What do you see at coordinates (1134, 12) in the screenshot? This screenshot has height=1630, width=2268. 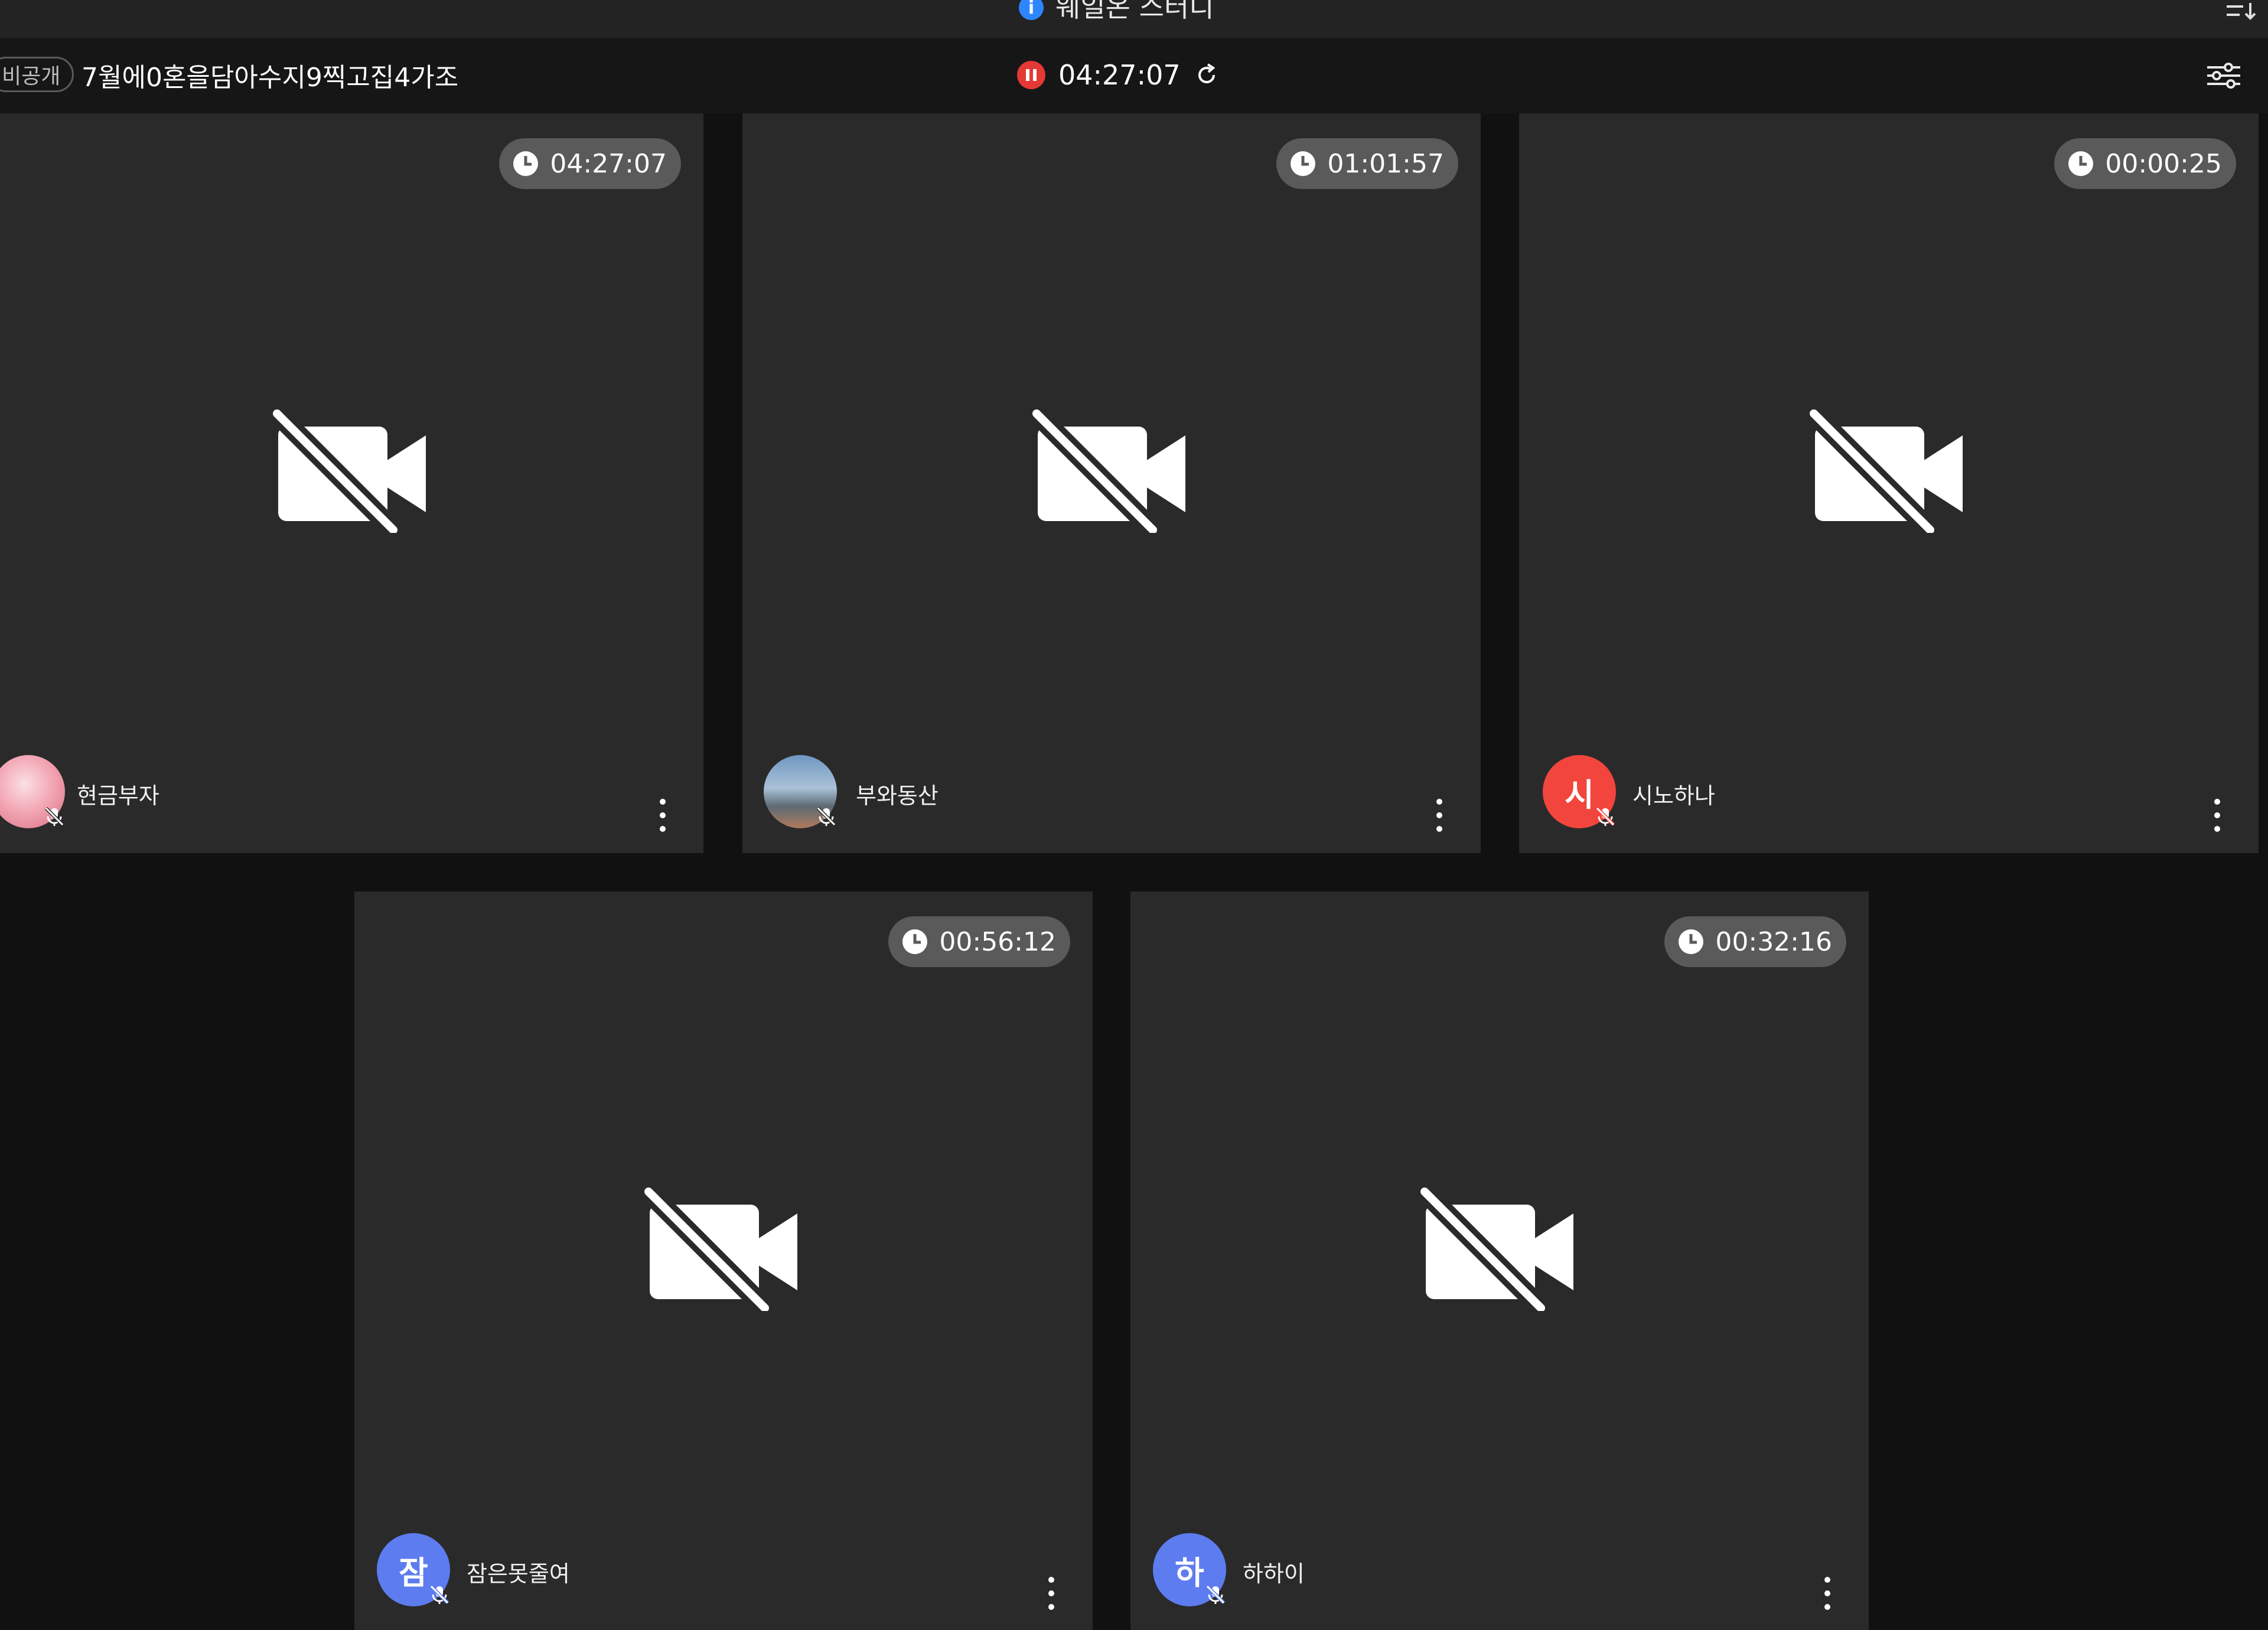 I see `notice-text: 웨일온 스터디` at bounding box center [1134, 12].